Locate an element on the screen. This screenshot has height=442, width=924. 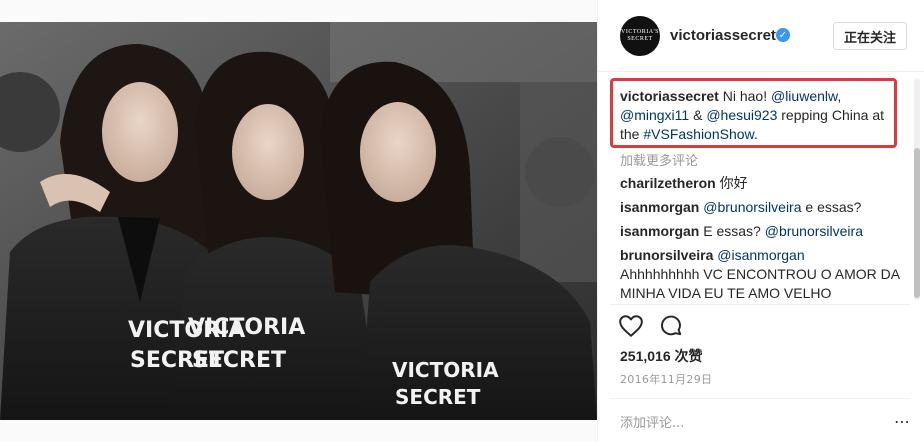
mention-link: @liuwenlw is located at coordinates (804, 96).